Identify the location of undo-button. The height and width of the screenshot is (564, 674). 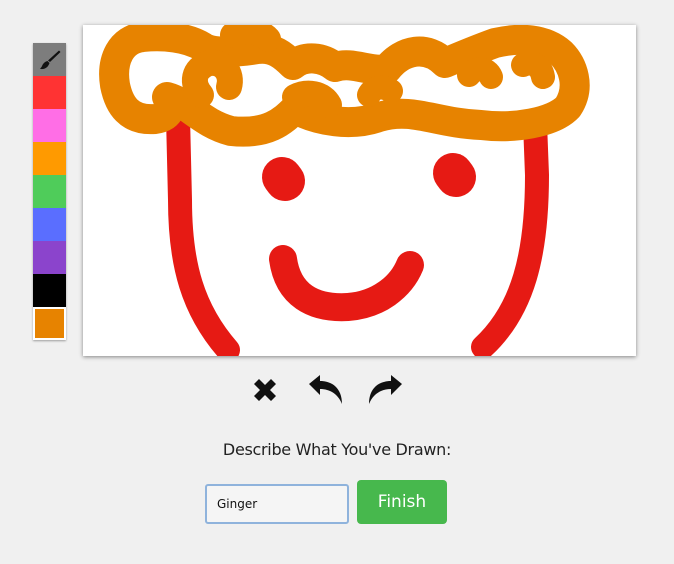
(324, 390).